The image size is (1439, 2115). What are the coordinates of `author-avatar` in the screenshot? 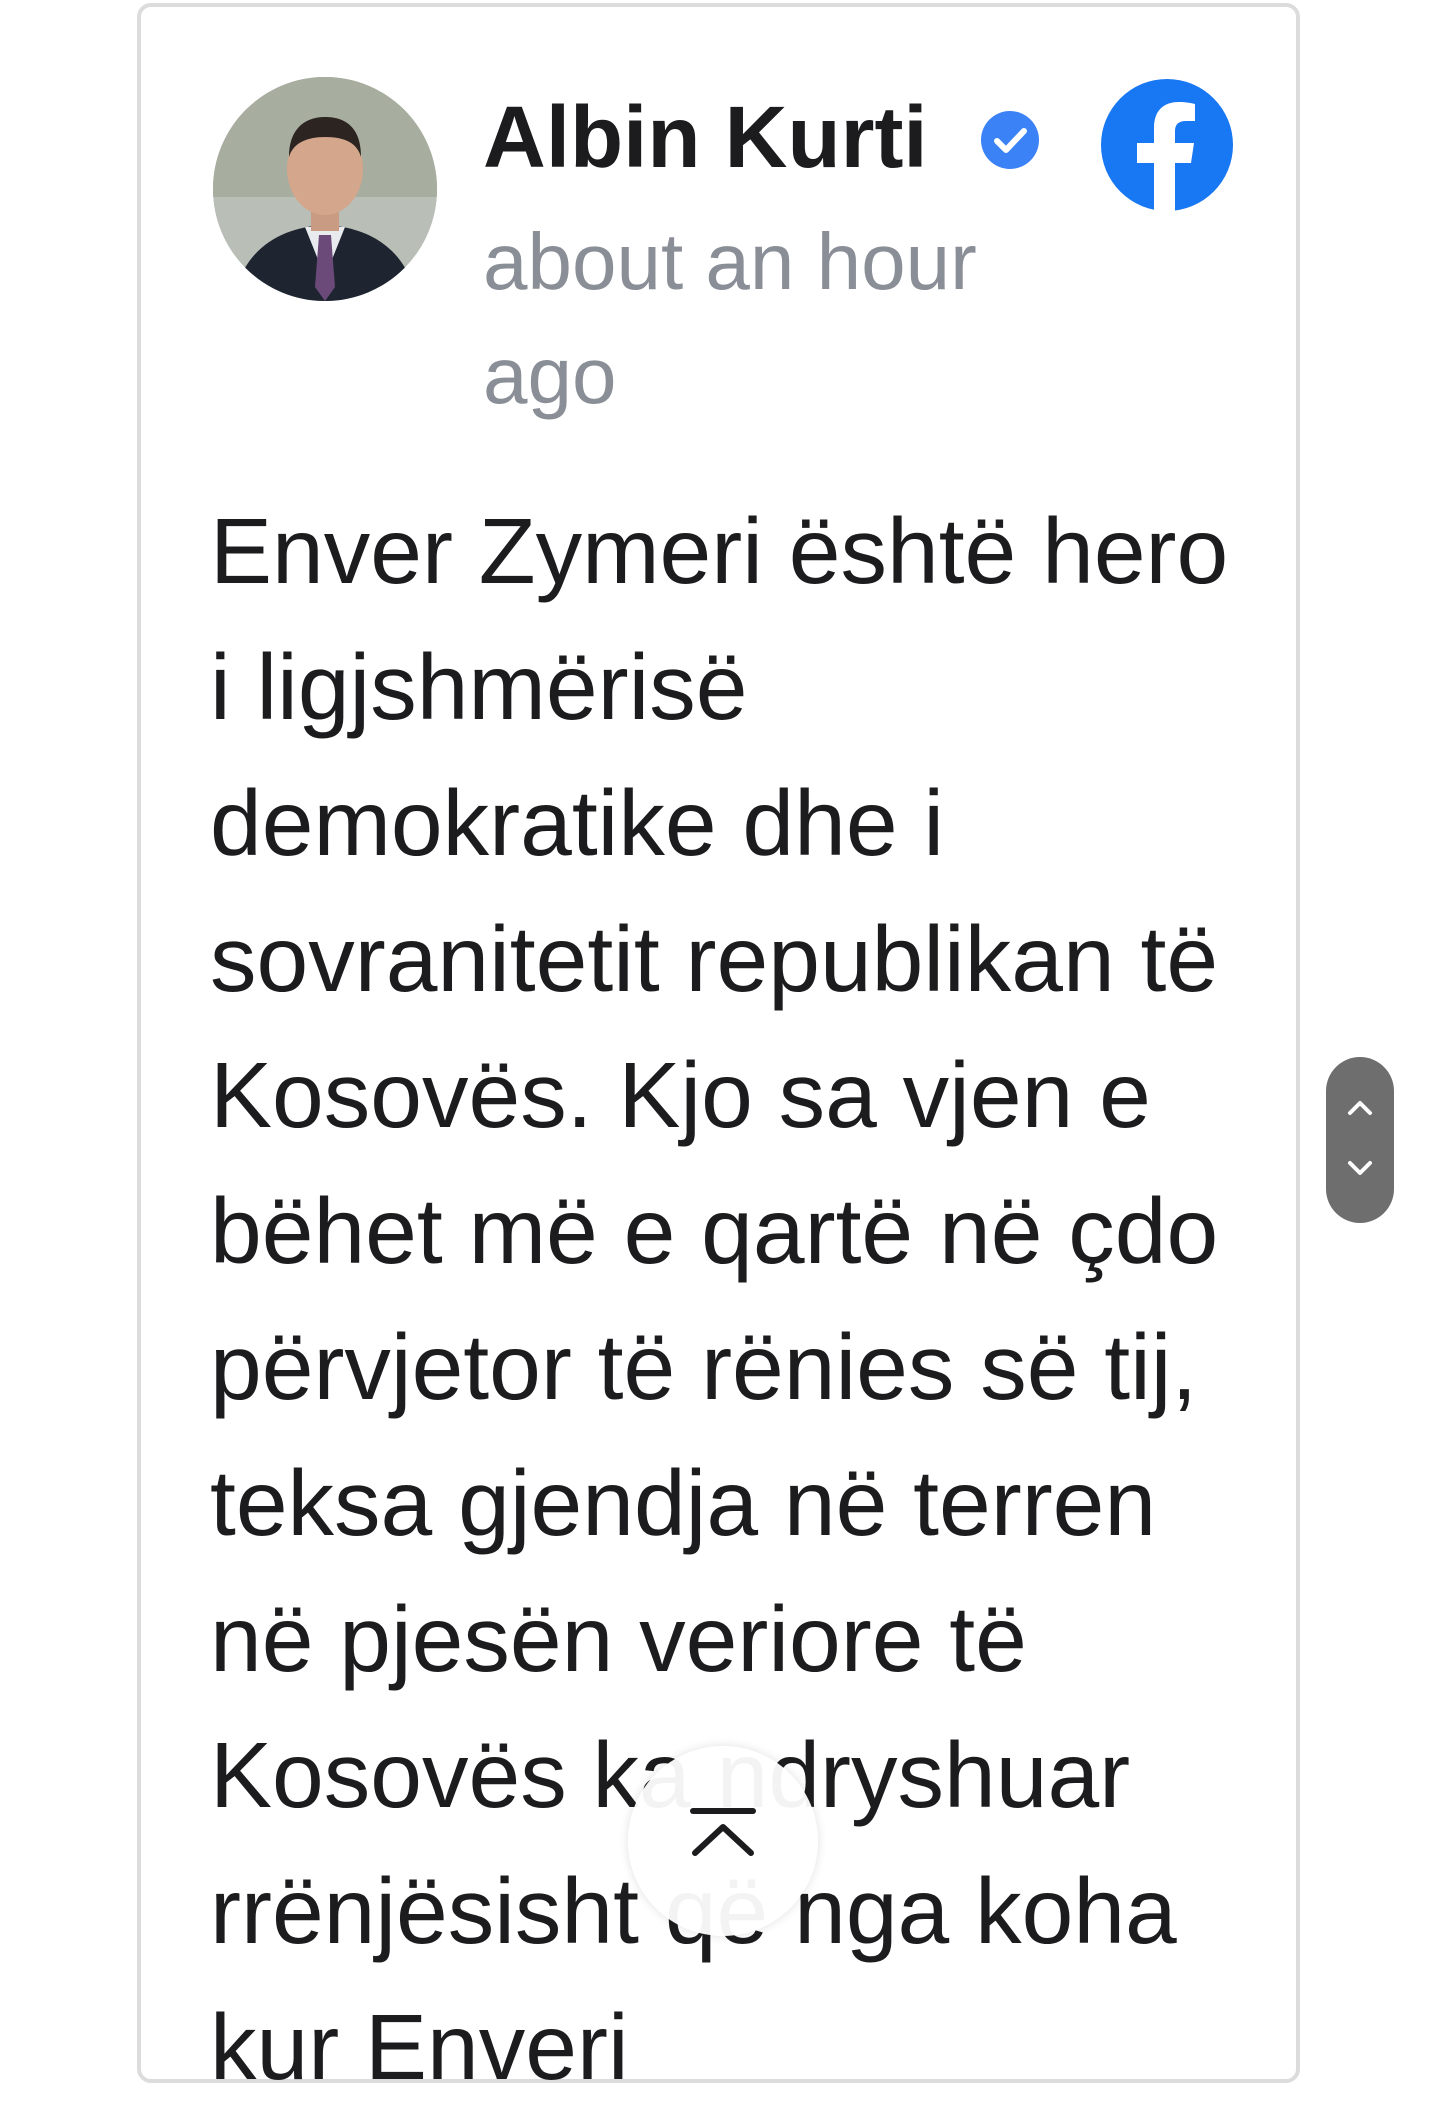 It's located at (325, 189).